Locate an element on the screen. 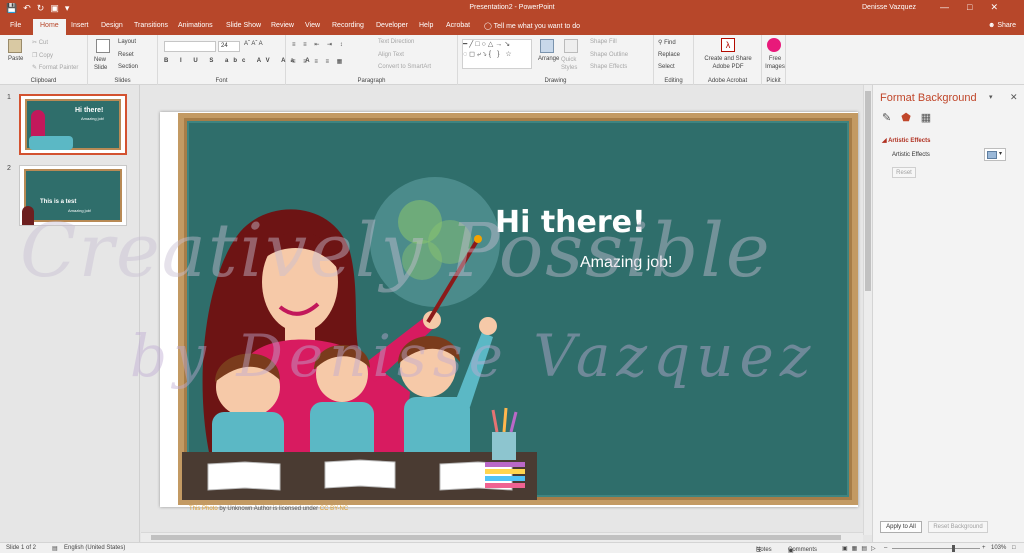 This screenshot has width=1024, height=553. thumbnail-kids is located at coordinates (51, 143).